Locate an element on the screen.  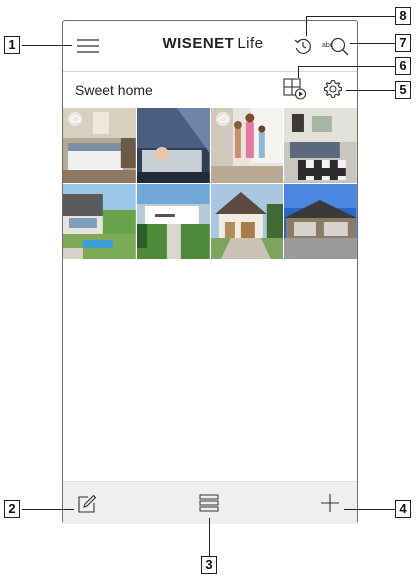
plus-icon is located at coordinates (330, 503).